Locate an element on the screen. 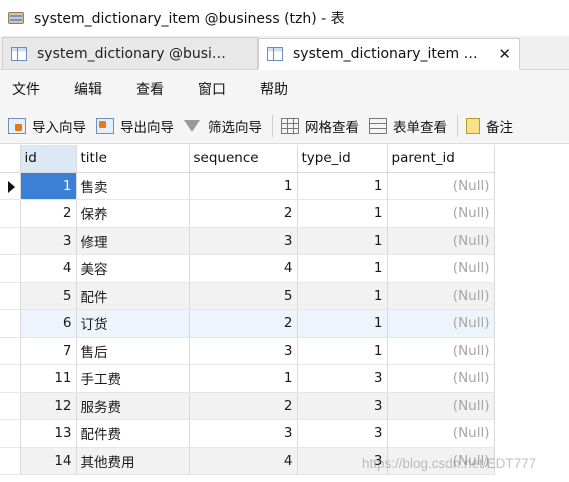 This screenshot has width=569, height=482. cell-title: 配件费 is located at coordinates (133, 433).